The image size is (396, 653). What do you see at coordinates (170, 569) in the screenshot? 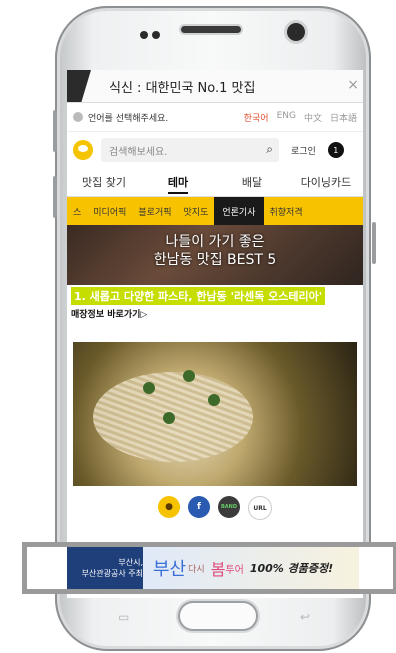
I see `banner-busan: 부산` at bounding box center [170, 569].